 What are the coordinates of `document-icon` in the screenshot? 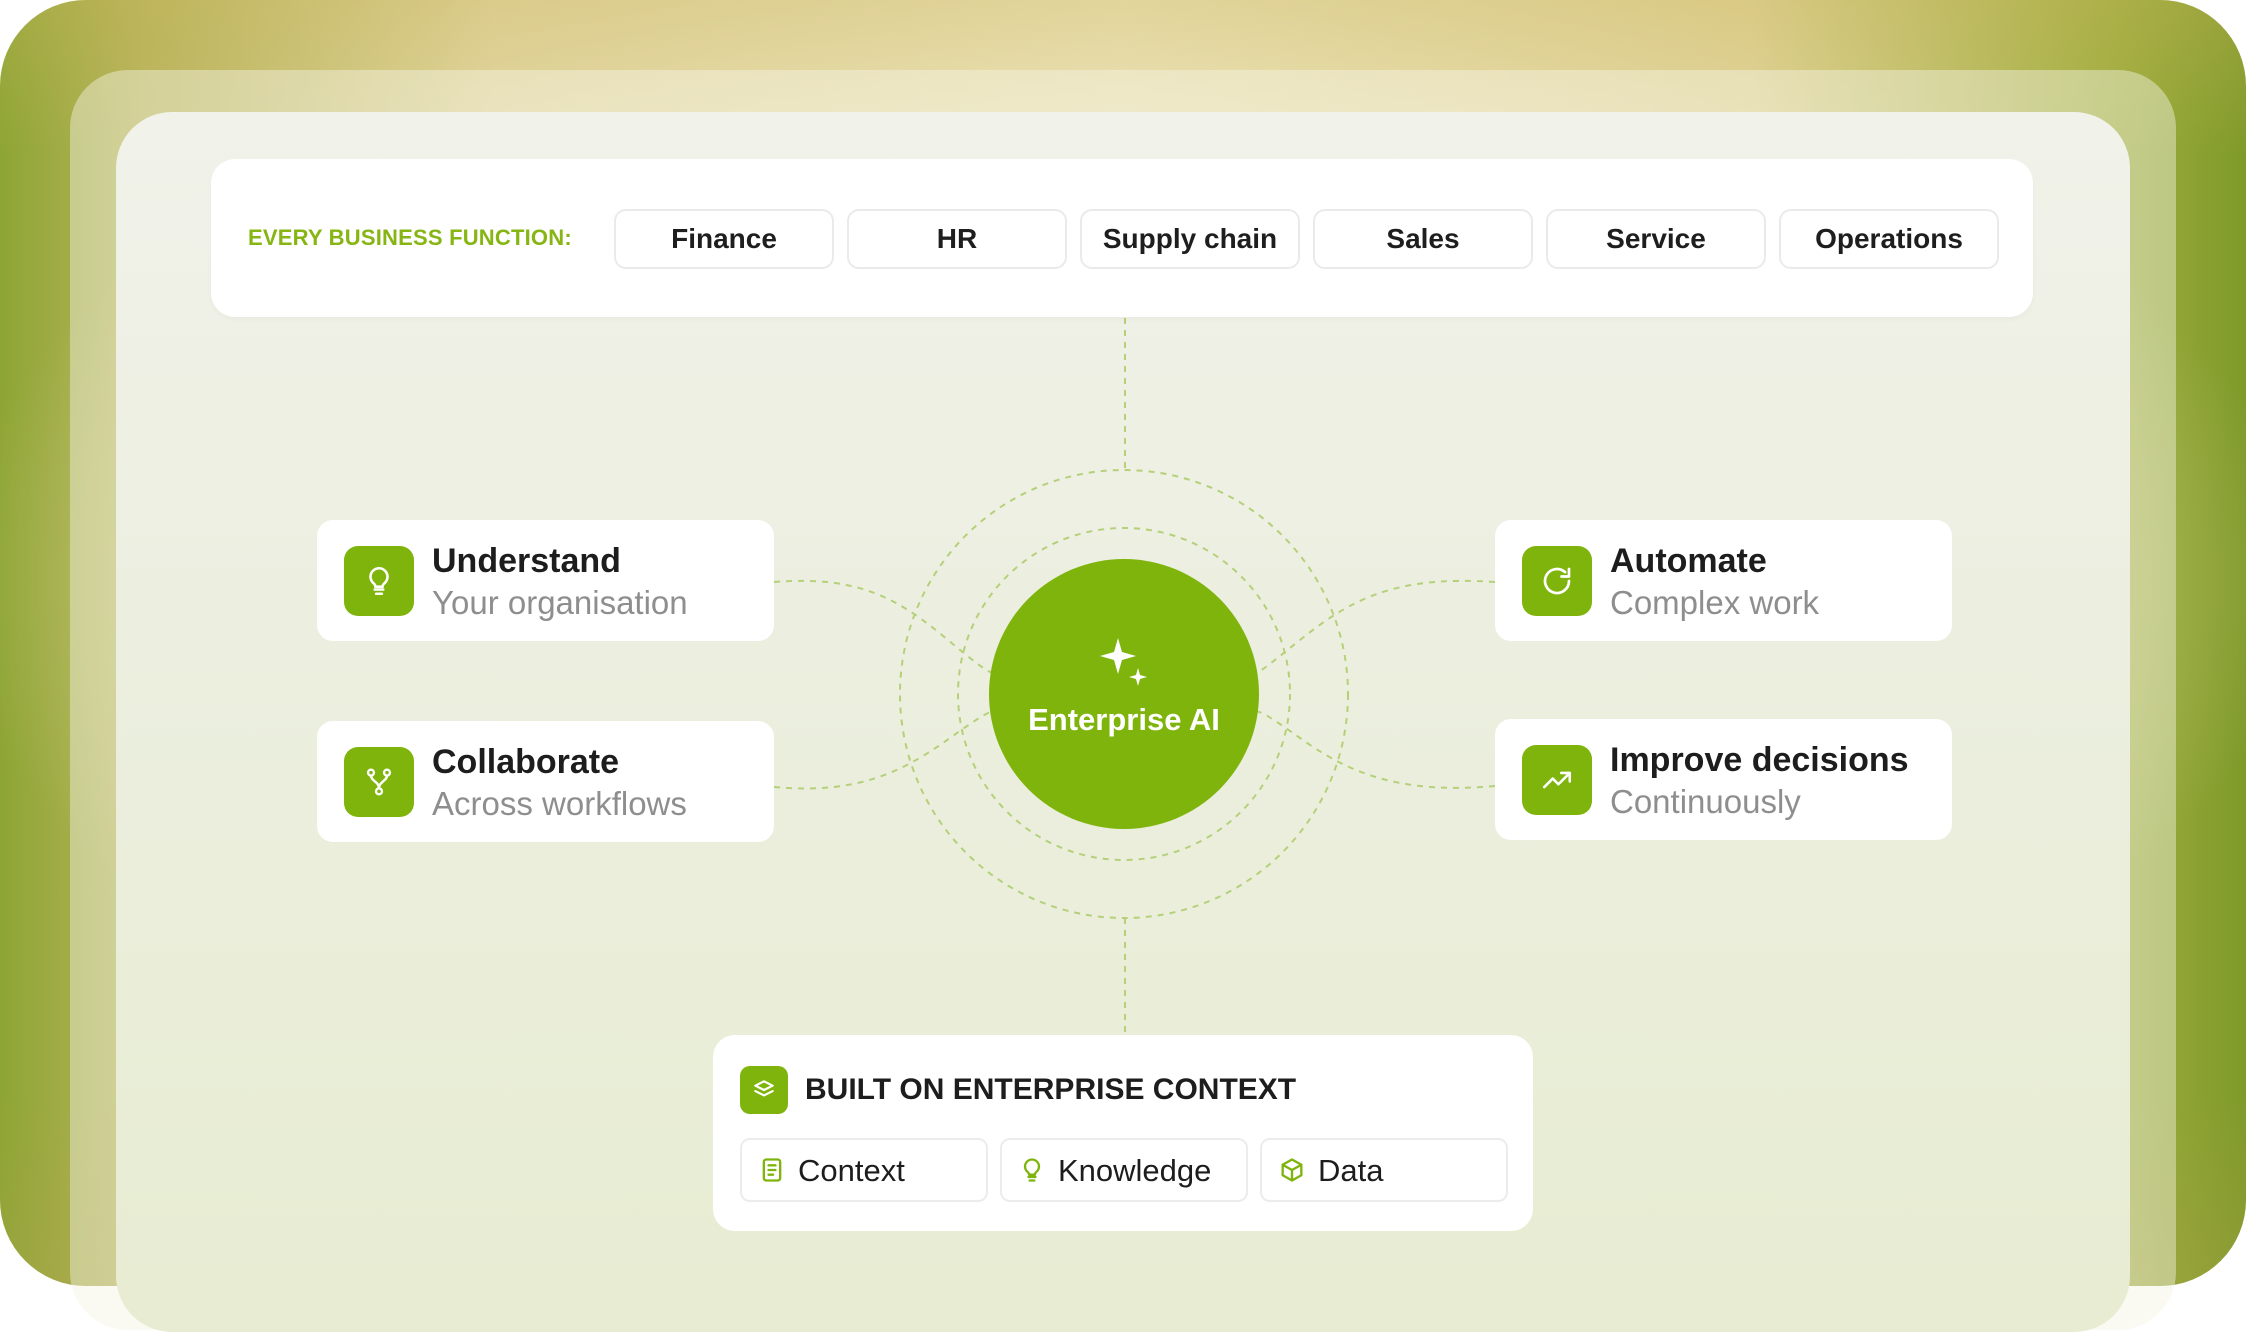 It's located at (772, 1170).